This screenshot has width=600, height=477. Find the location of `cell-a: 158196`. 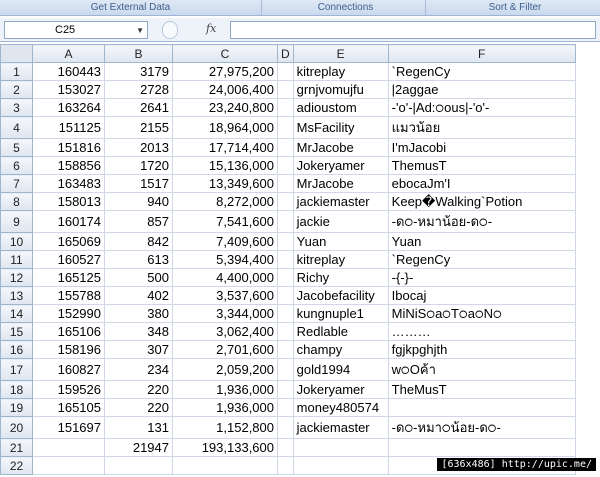

cell-a: 158196 is located at coordinates (68, 349).